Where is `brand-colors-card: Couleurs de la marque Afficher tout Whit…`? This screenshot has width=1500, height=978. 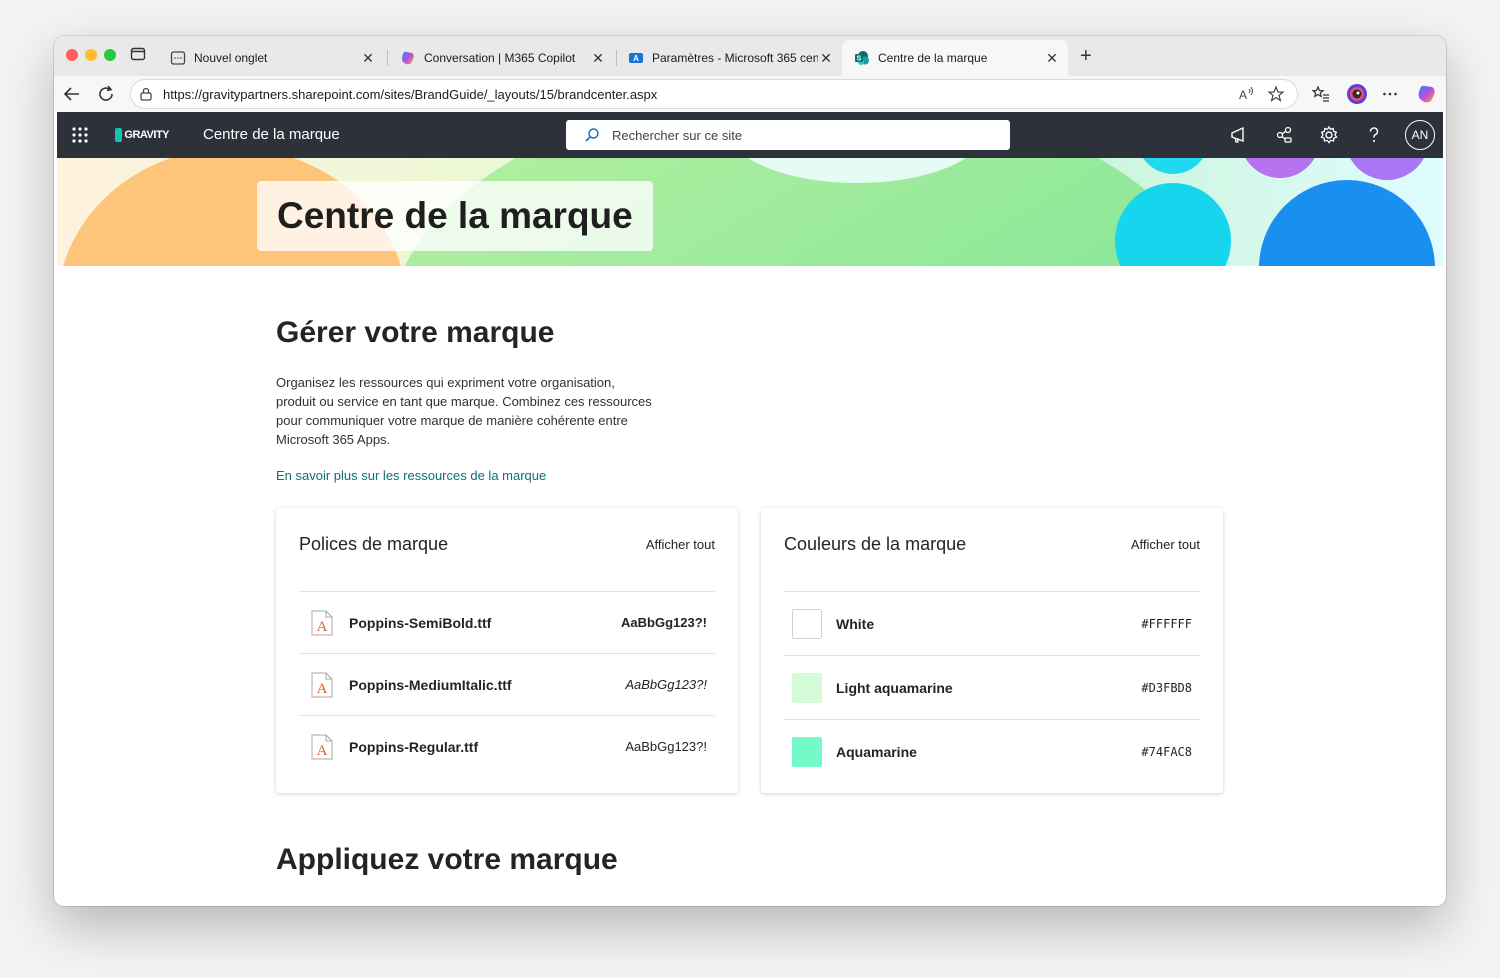
brand-colors-card: Couleurs de la marque Afficher tout Whit… is located at coordinates (992, 650).